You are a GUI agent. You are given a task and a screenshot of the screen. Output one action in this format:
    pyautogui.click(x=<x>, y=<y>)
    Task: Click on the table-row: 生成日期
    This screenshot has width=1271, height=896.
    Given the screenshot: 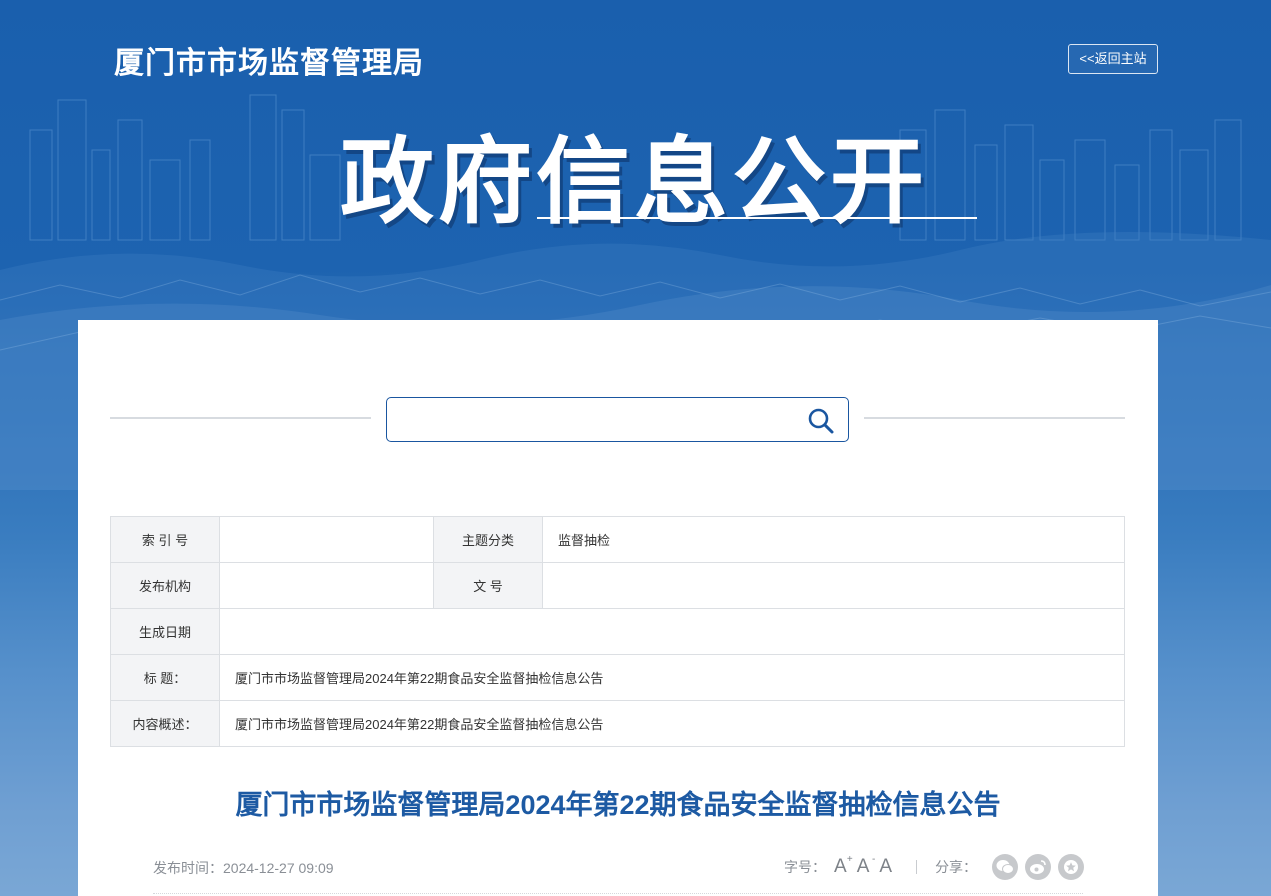 What is the action you would take?
    pyautogui.click(x=617, y=631)
    